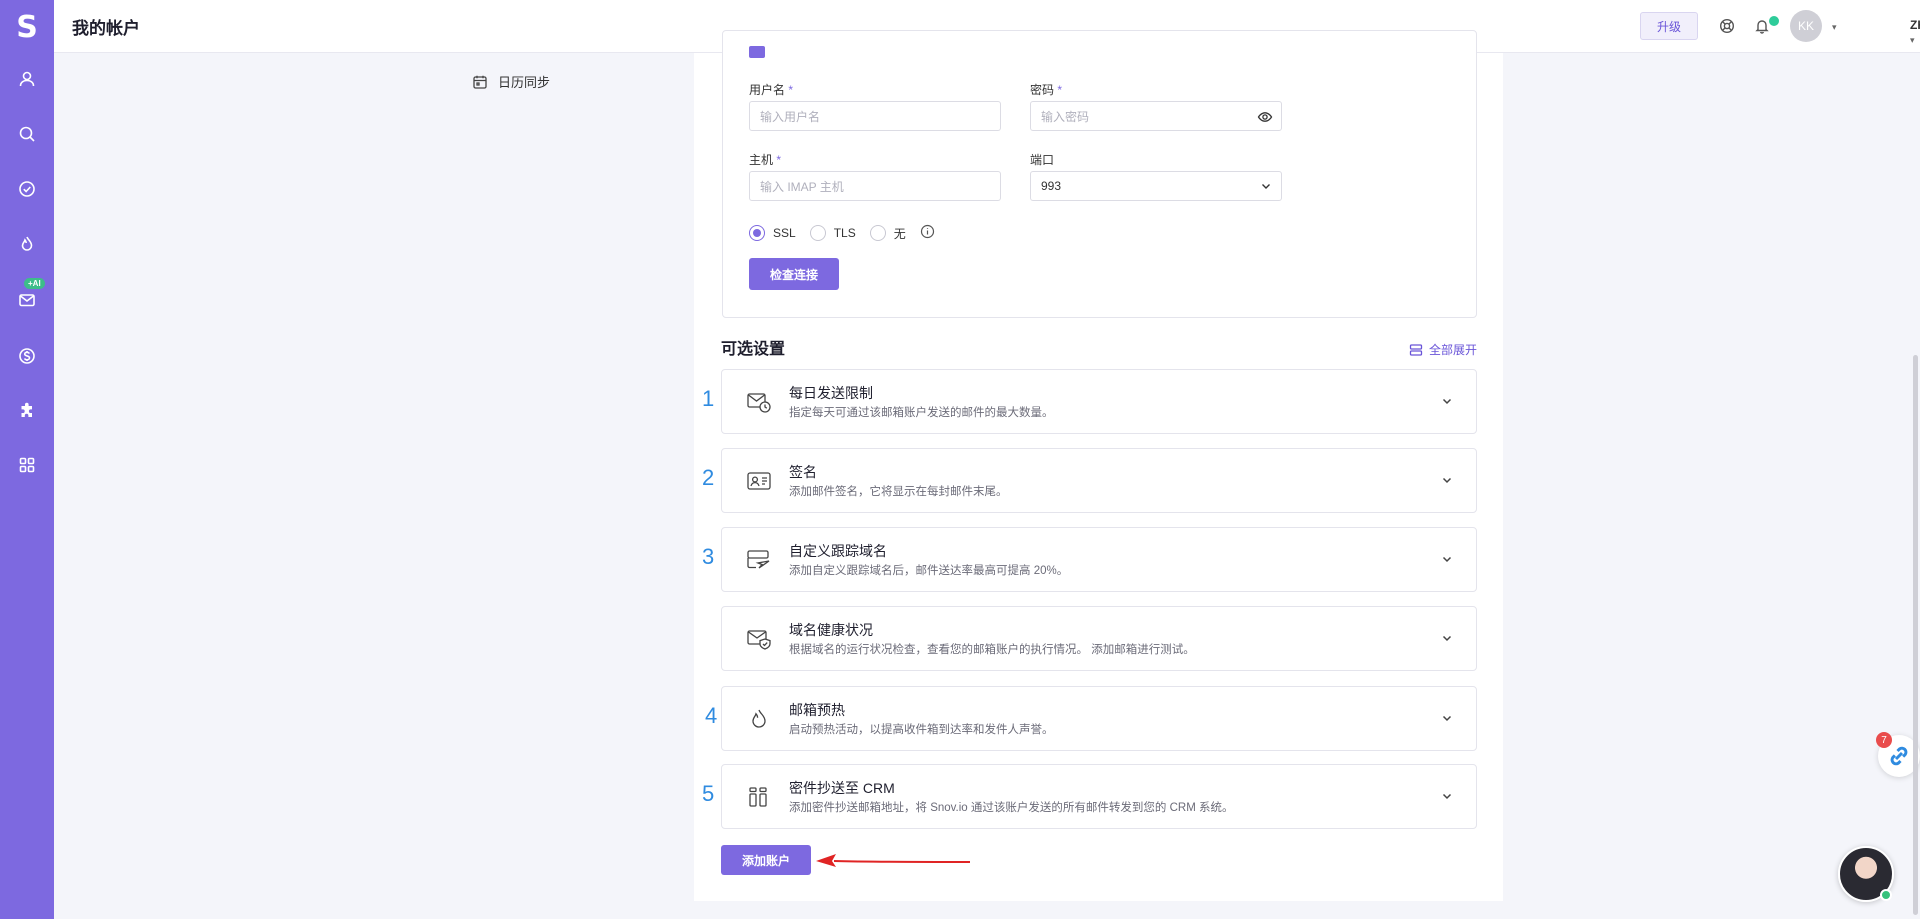 This screenshot has height=919, width=1920. What do you see at coordinates (27, 411) in the screenshot?
I see `puzzle-icon` at bounding box center [27, 411].